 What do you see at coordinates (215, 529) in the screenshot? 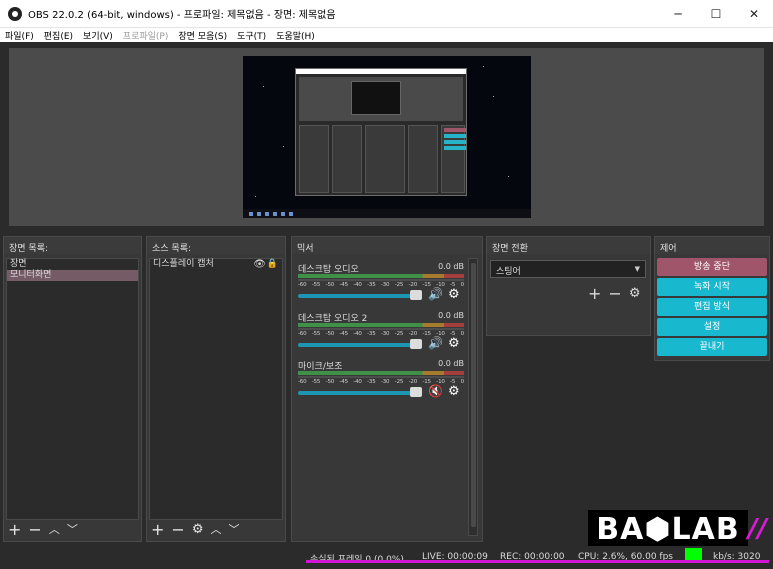
I see `move-source-up-button: ︿` at bounding box center [215, 529].